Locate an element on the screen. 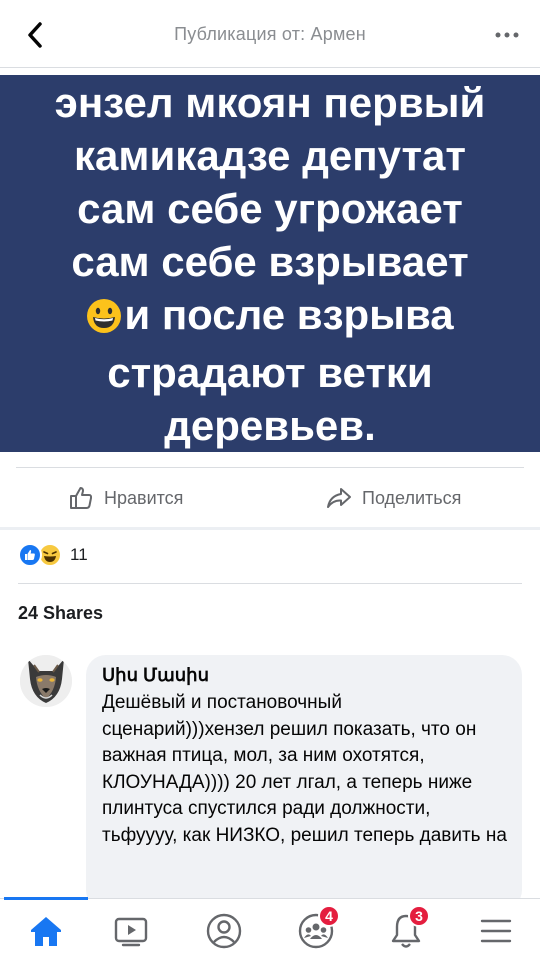  nav-notifications: 3 is located at coordinates (406, 929).